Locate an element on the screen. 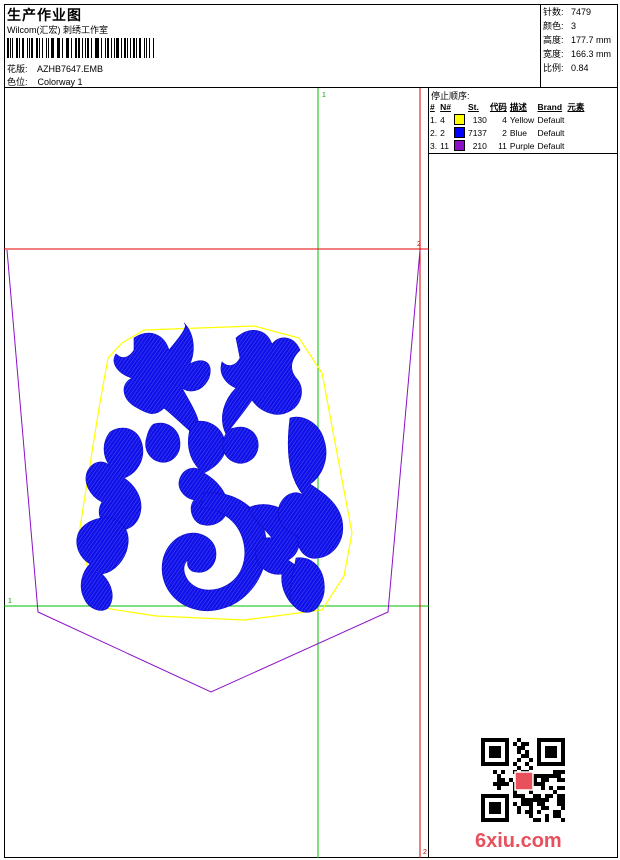 The height and width of the screenshot is (860, 620). row-index: 3. is located at coordinates (434, 145).